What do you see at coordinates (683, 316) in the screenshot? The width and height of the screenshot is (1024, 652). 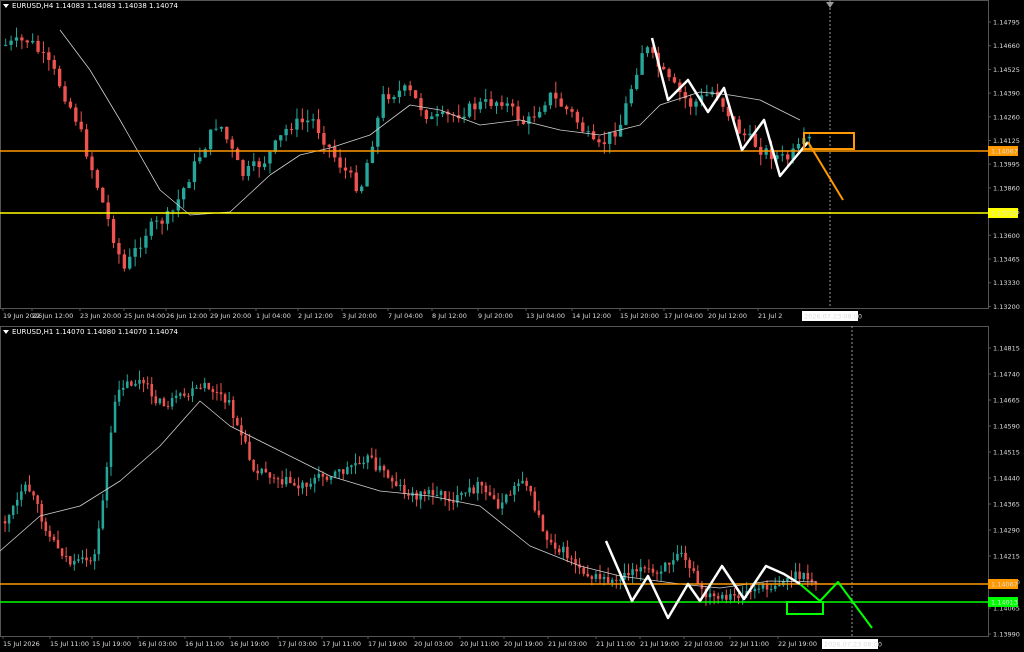 I see `h4-time-label: 17 Jul 04:00` at bounding box center [683, 316].